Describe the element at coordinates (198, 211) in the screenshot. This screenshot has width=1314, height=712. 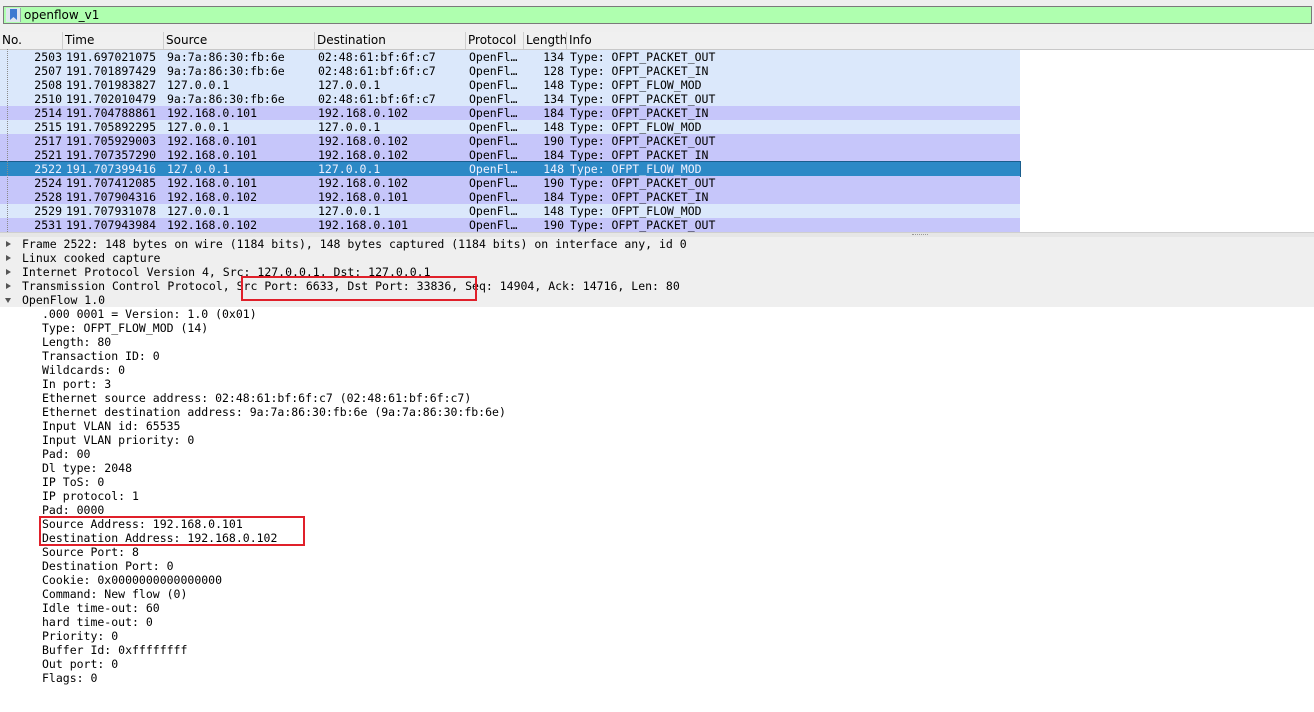
I see `packet-source: 127.0.0.1` at that location.